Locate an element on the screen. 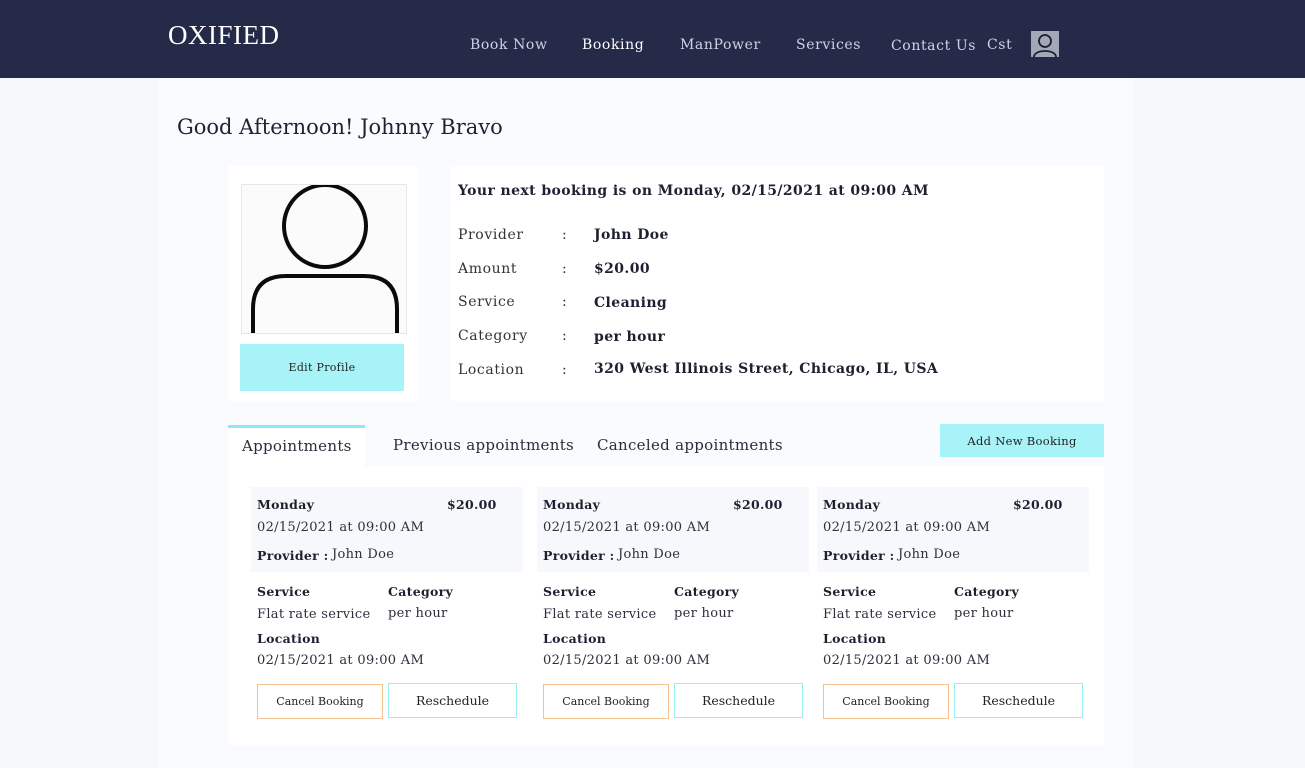 This screenshot has width=1305, height=768. nav-link-services: Services is located at coordinates (828, 45).